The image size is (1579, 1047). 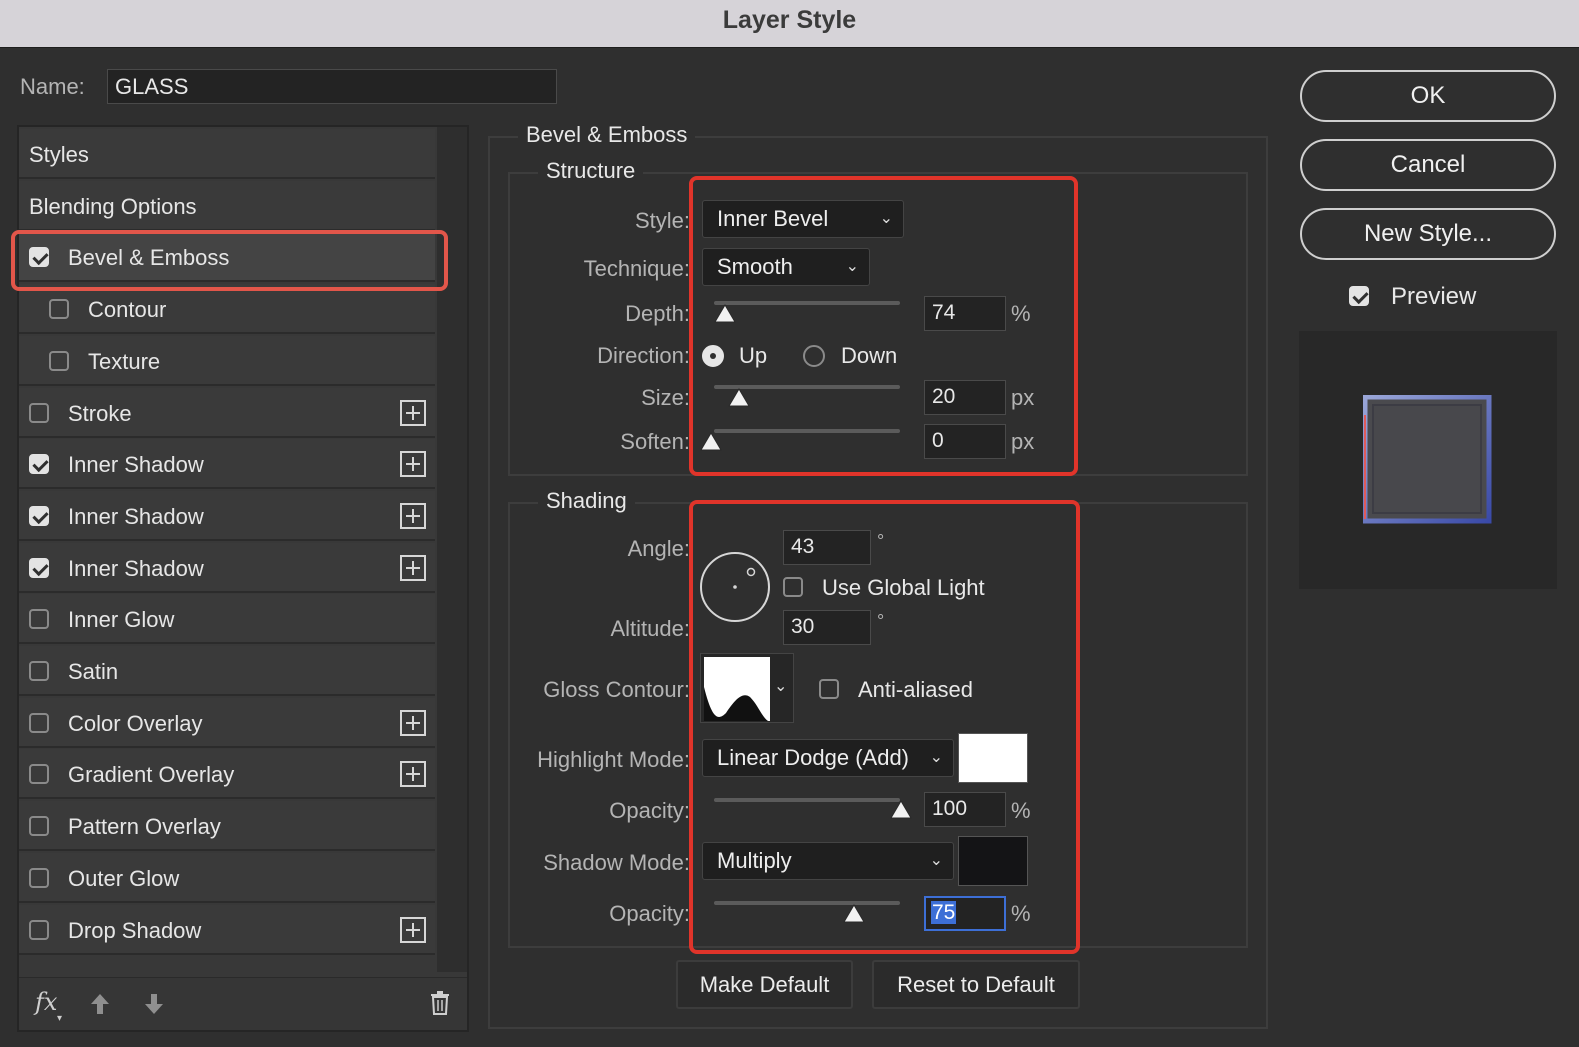 I want to click on sidebar-item-stroke: Stroke, so click(x=227, y=413).